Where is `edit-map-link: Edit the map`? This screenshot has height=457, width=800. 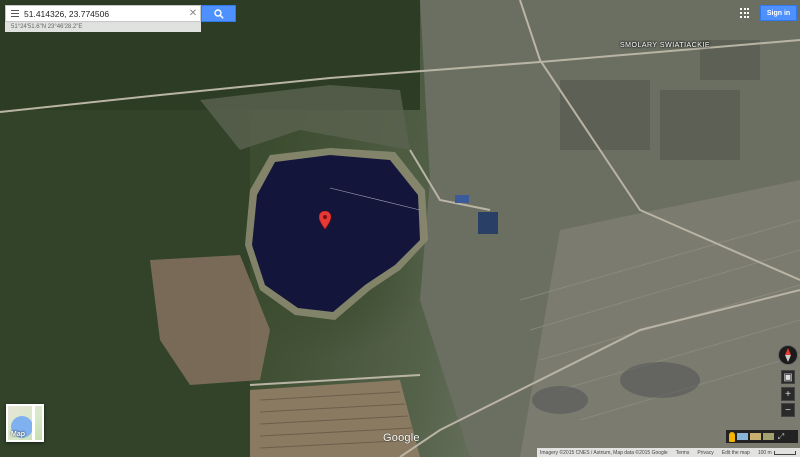 edit-map-link: Edit the map is located at coordinates (736, 453).